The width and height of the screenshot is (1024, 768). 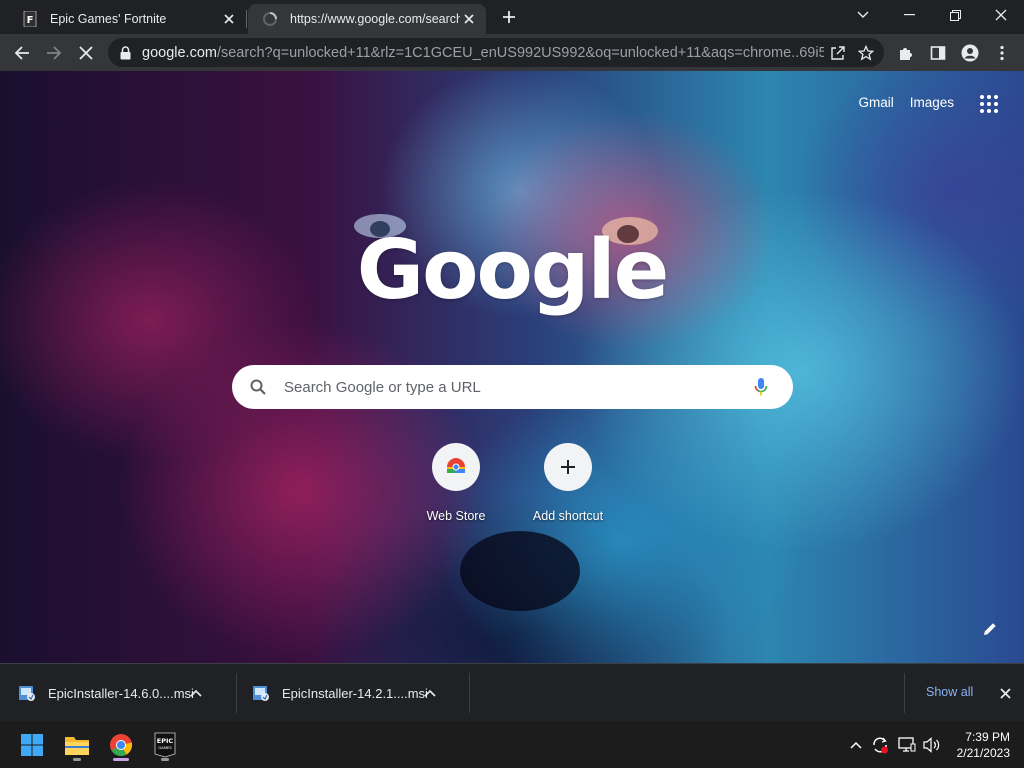 I want to click on sync-alert-icon, so click(x=880, y=745).